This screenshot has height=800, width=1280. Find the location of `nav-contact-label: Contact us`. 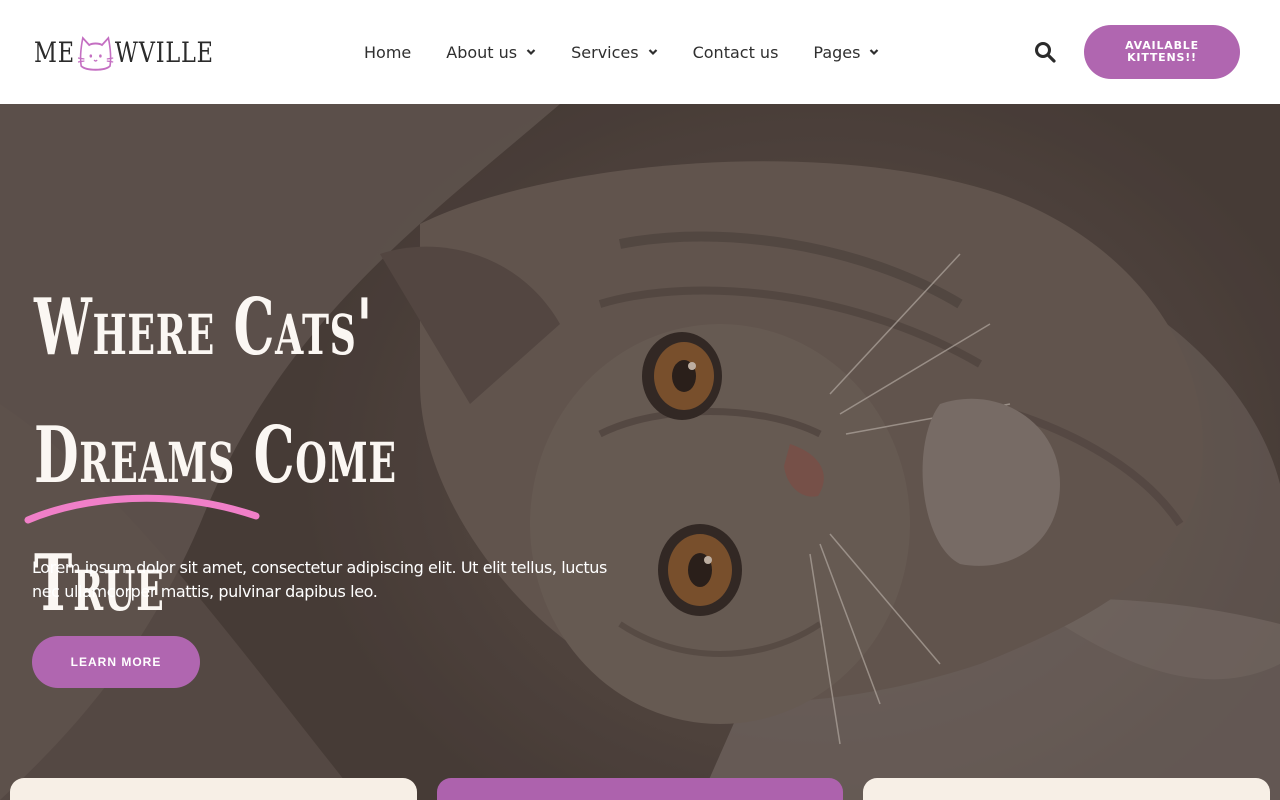

nav-contact-label: Contact us is located at coordinates (735, 52).